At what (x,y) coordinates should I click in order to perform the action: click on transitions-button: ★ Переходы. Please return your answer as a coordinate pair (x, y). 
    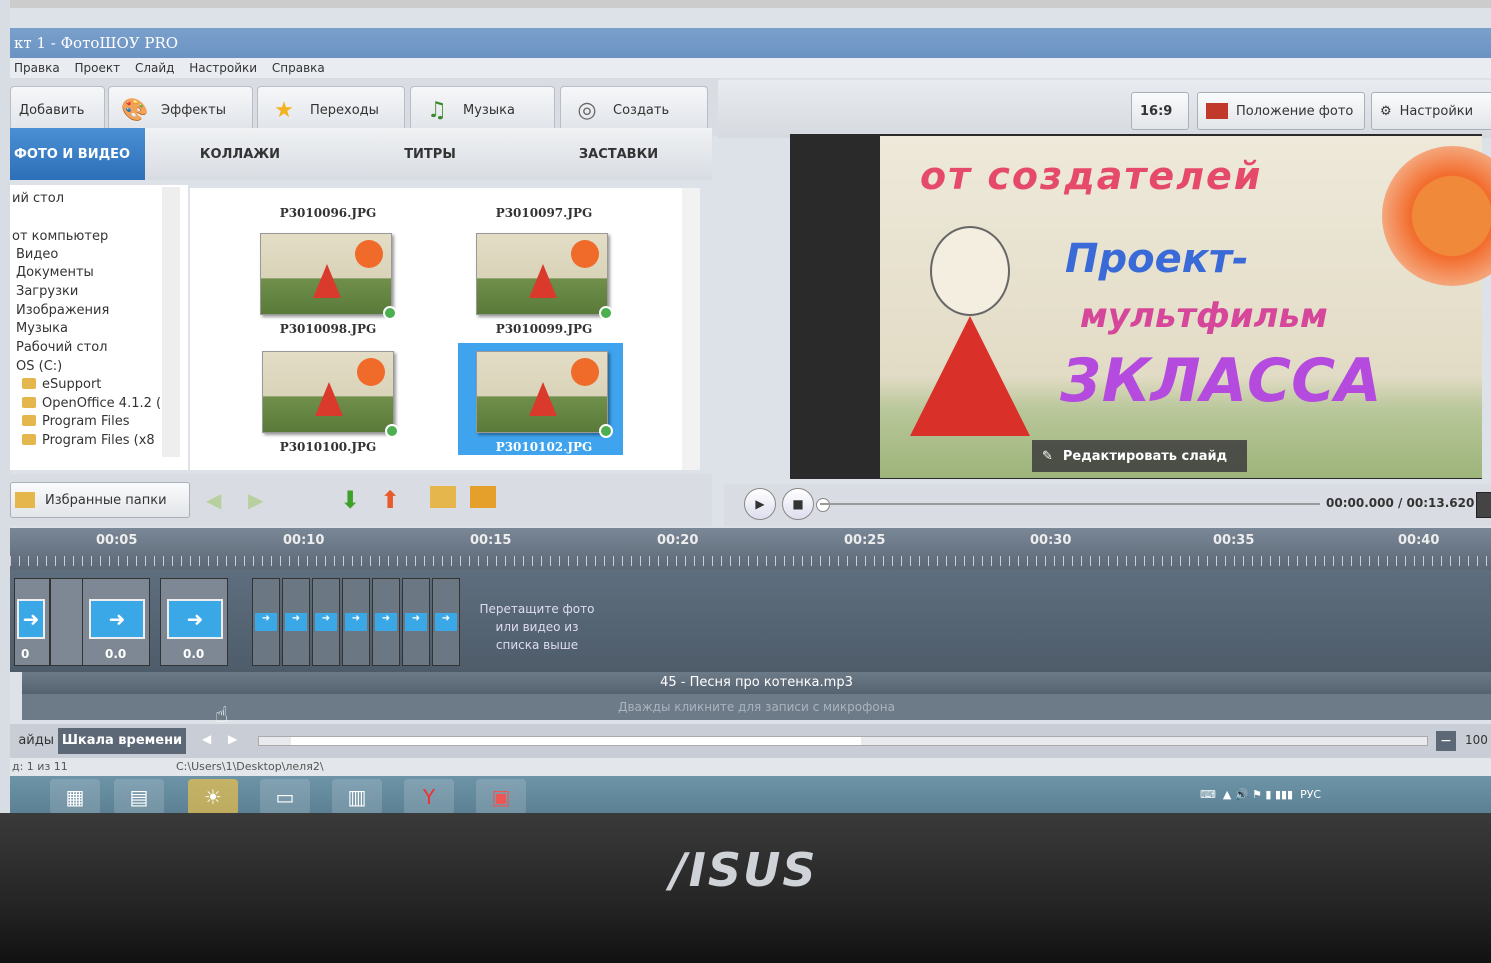
    Looking at the image, I should click on (331, 110).